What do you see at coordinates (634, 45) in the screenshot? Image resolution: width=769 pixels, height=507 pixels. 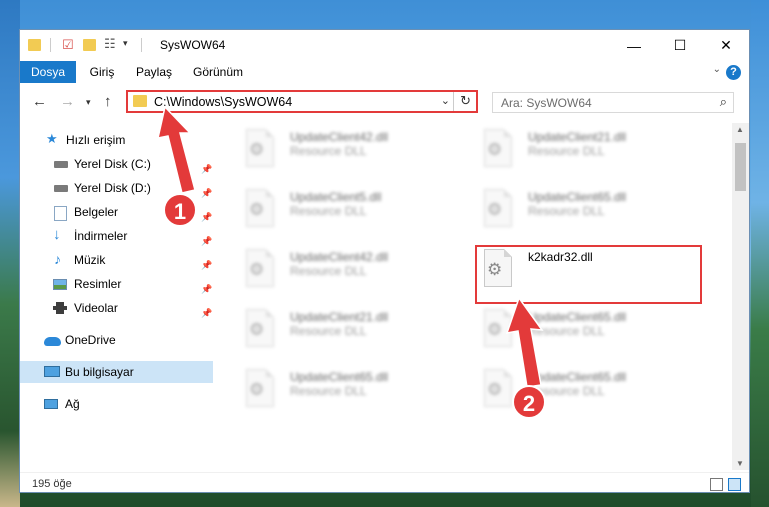 I see `minimize-button: —` at bounding box center [634, 45].